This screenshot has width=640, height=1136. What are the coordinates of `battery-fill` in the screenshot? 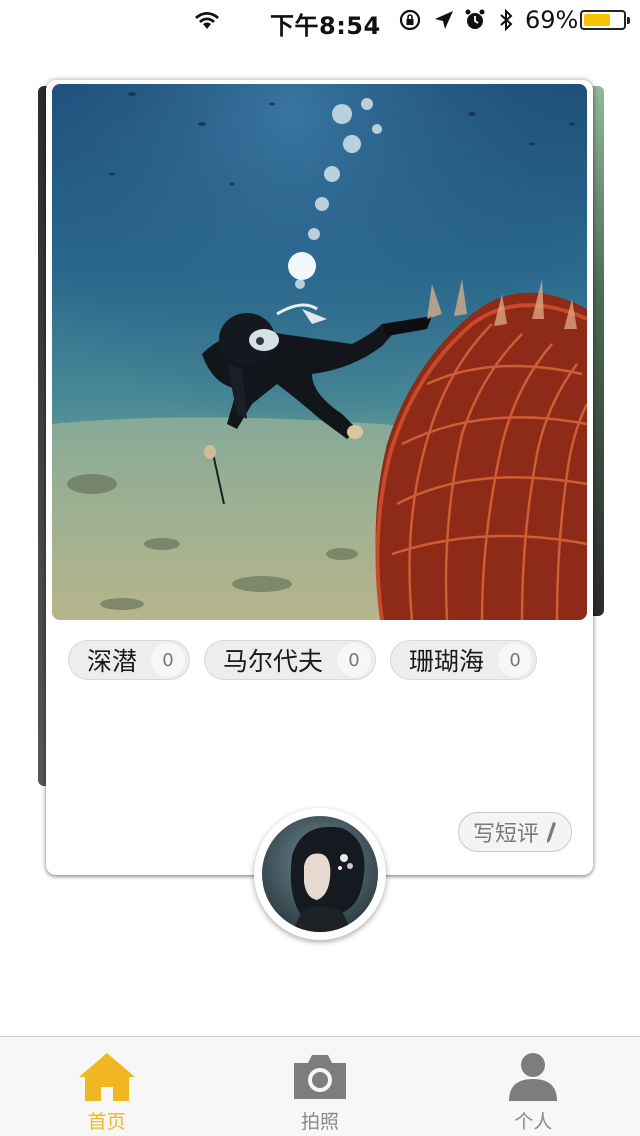 It's located at (597, 20).